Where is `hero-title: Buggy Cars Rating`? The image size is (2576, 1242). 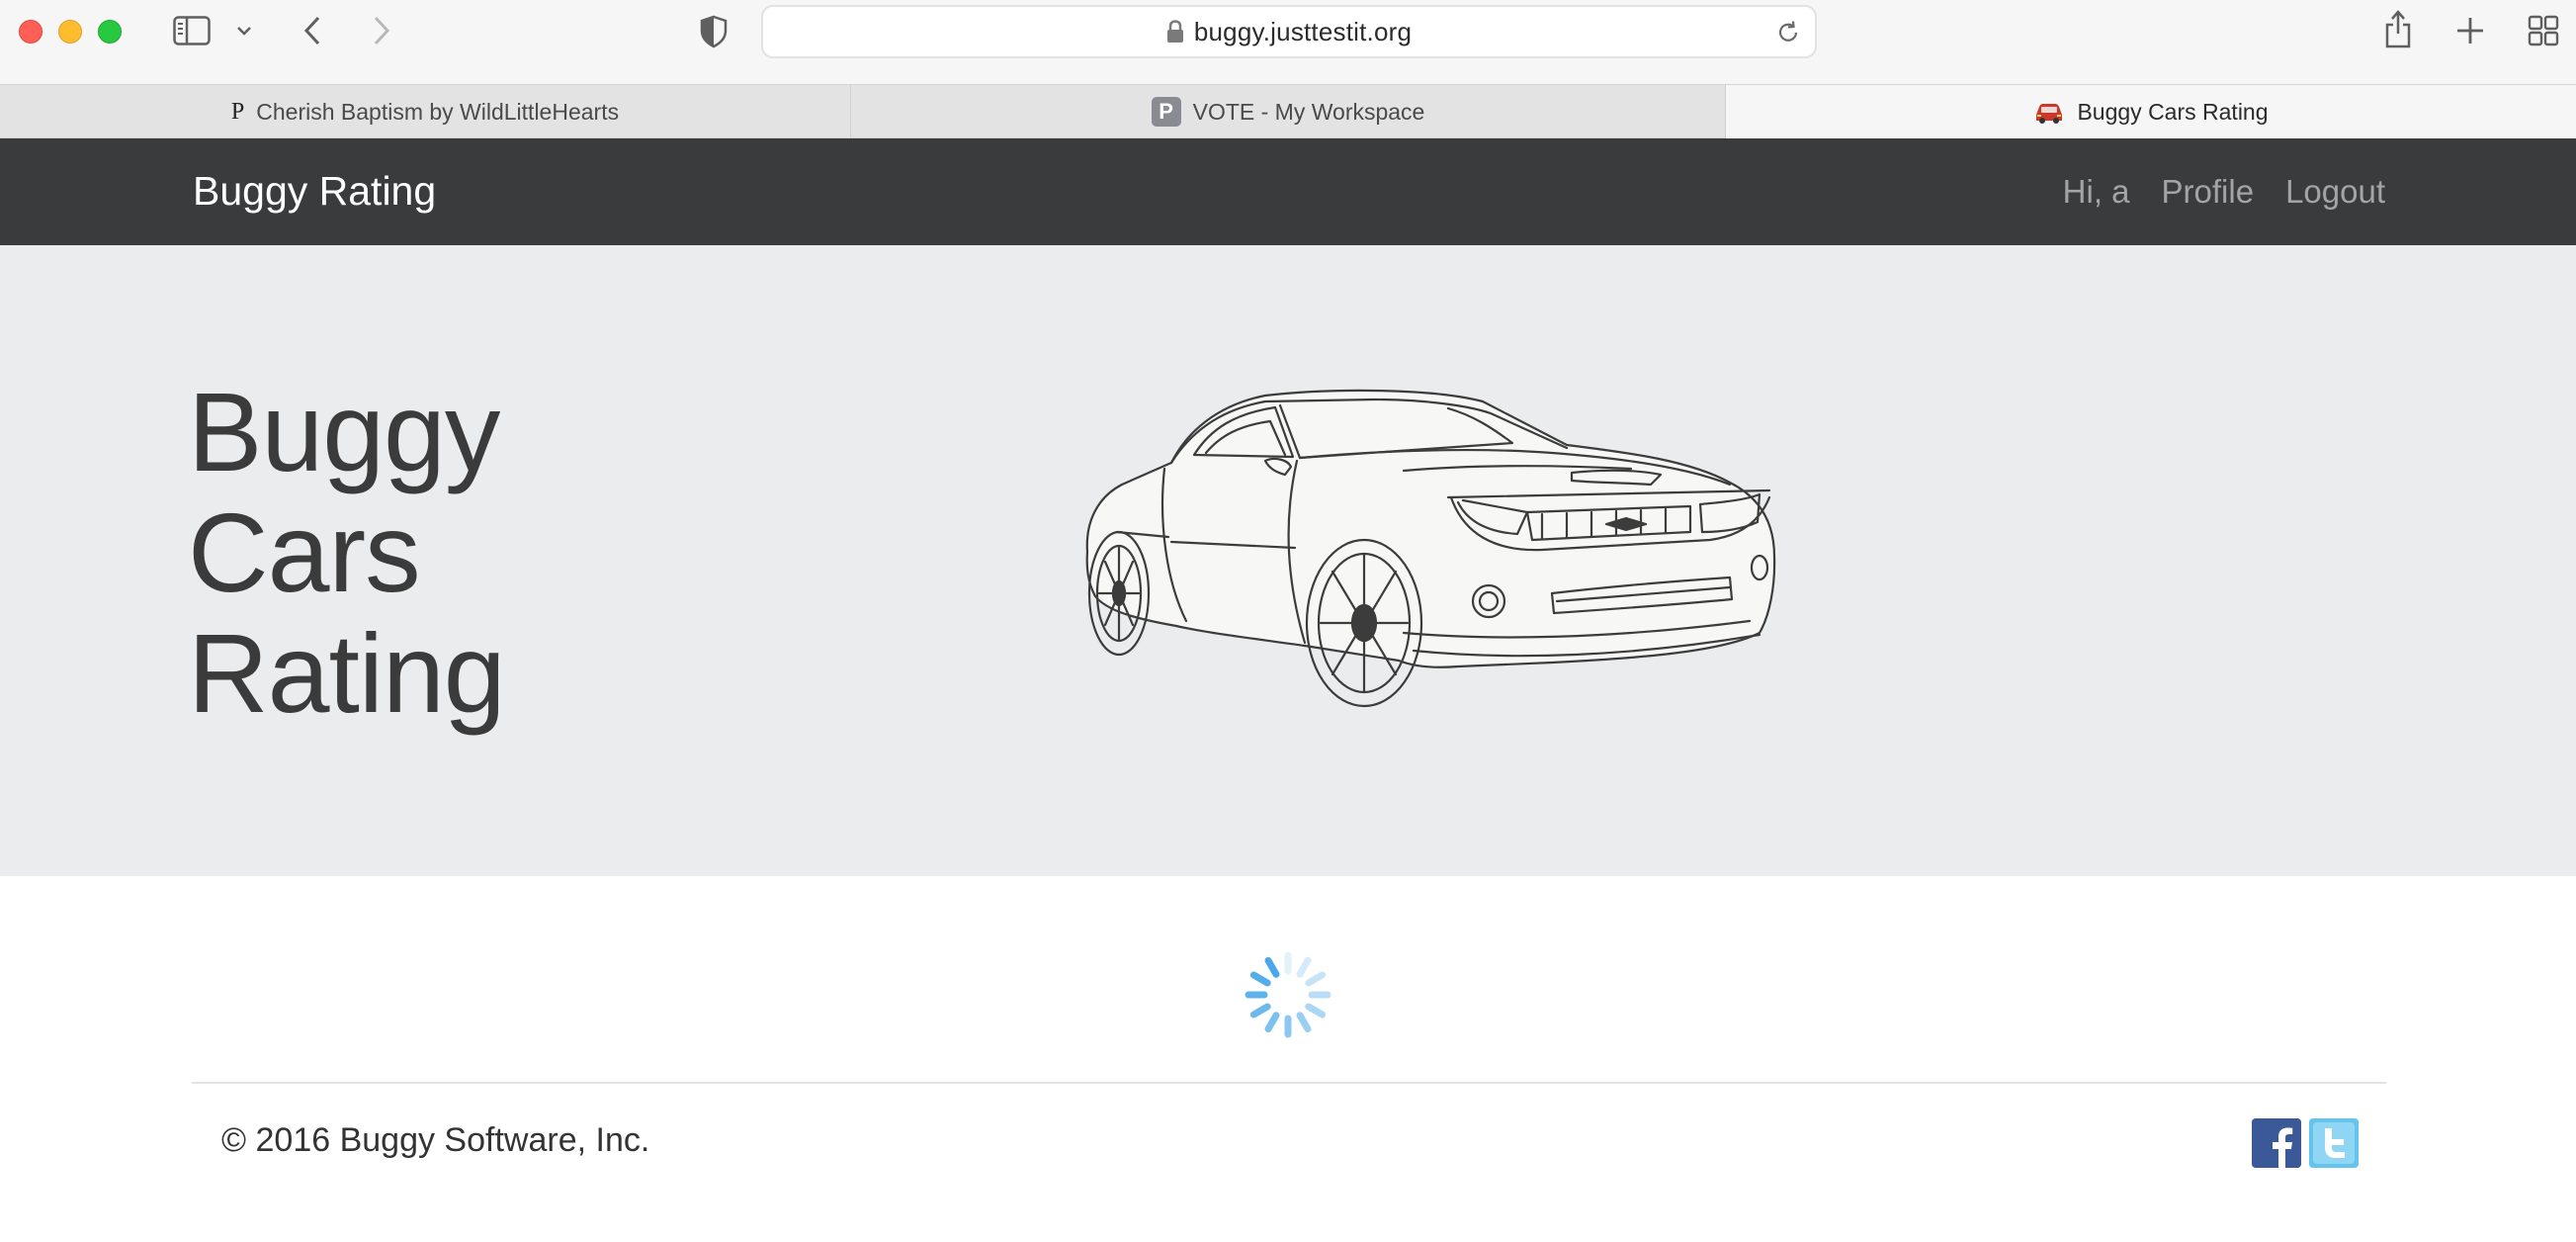 hero-title: Buggy Cars Rating is located at coordinates (347, 553).